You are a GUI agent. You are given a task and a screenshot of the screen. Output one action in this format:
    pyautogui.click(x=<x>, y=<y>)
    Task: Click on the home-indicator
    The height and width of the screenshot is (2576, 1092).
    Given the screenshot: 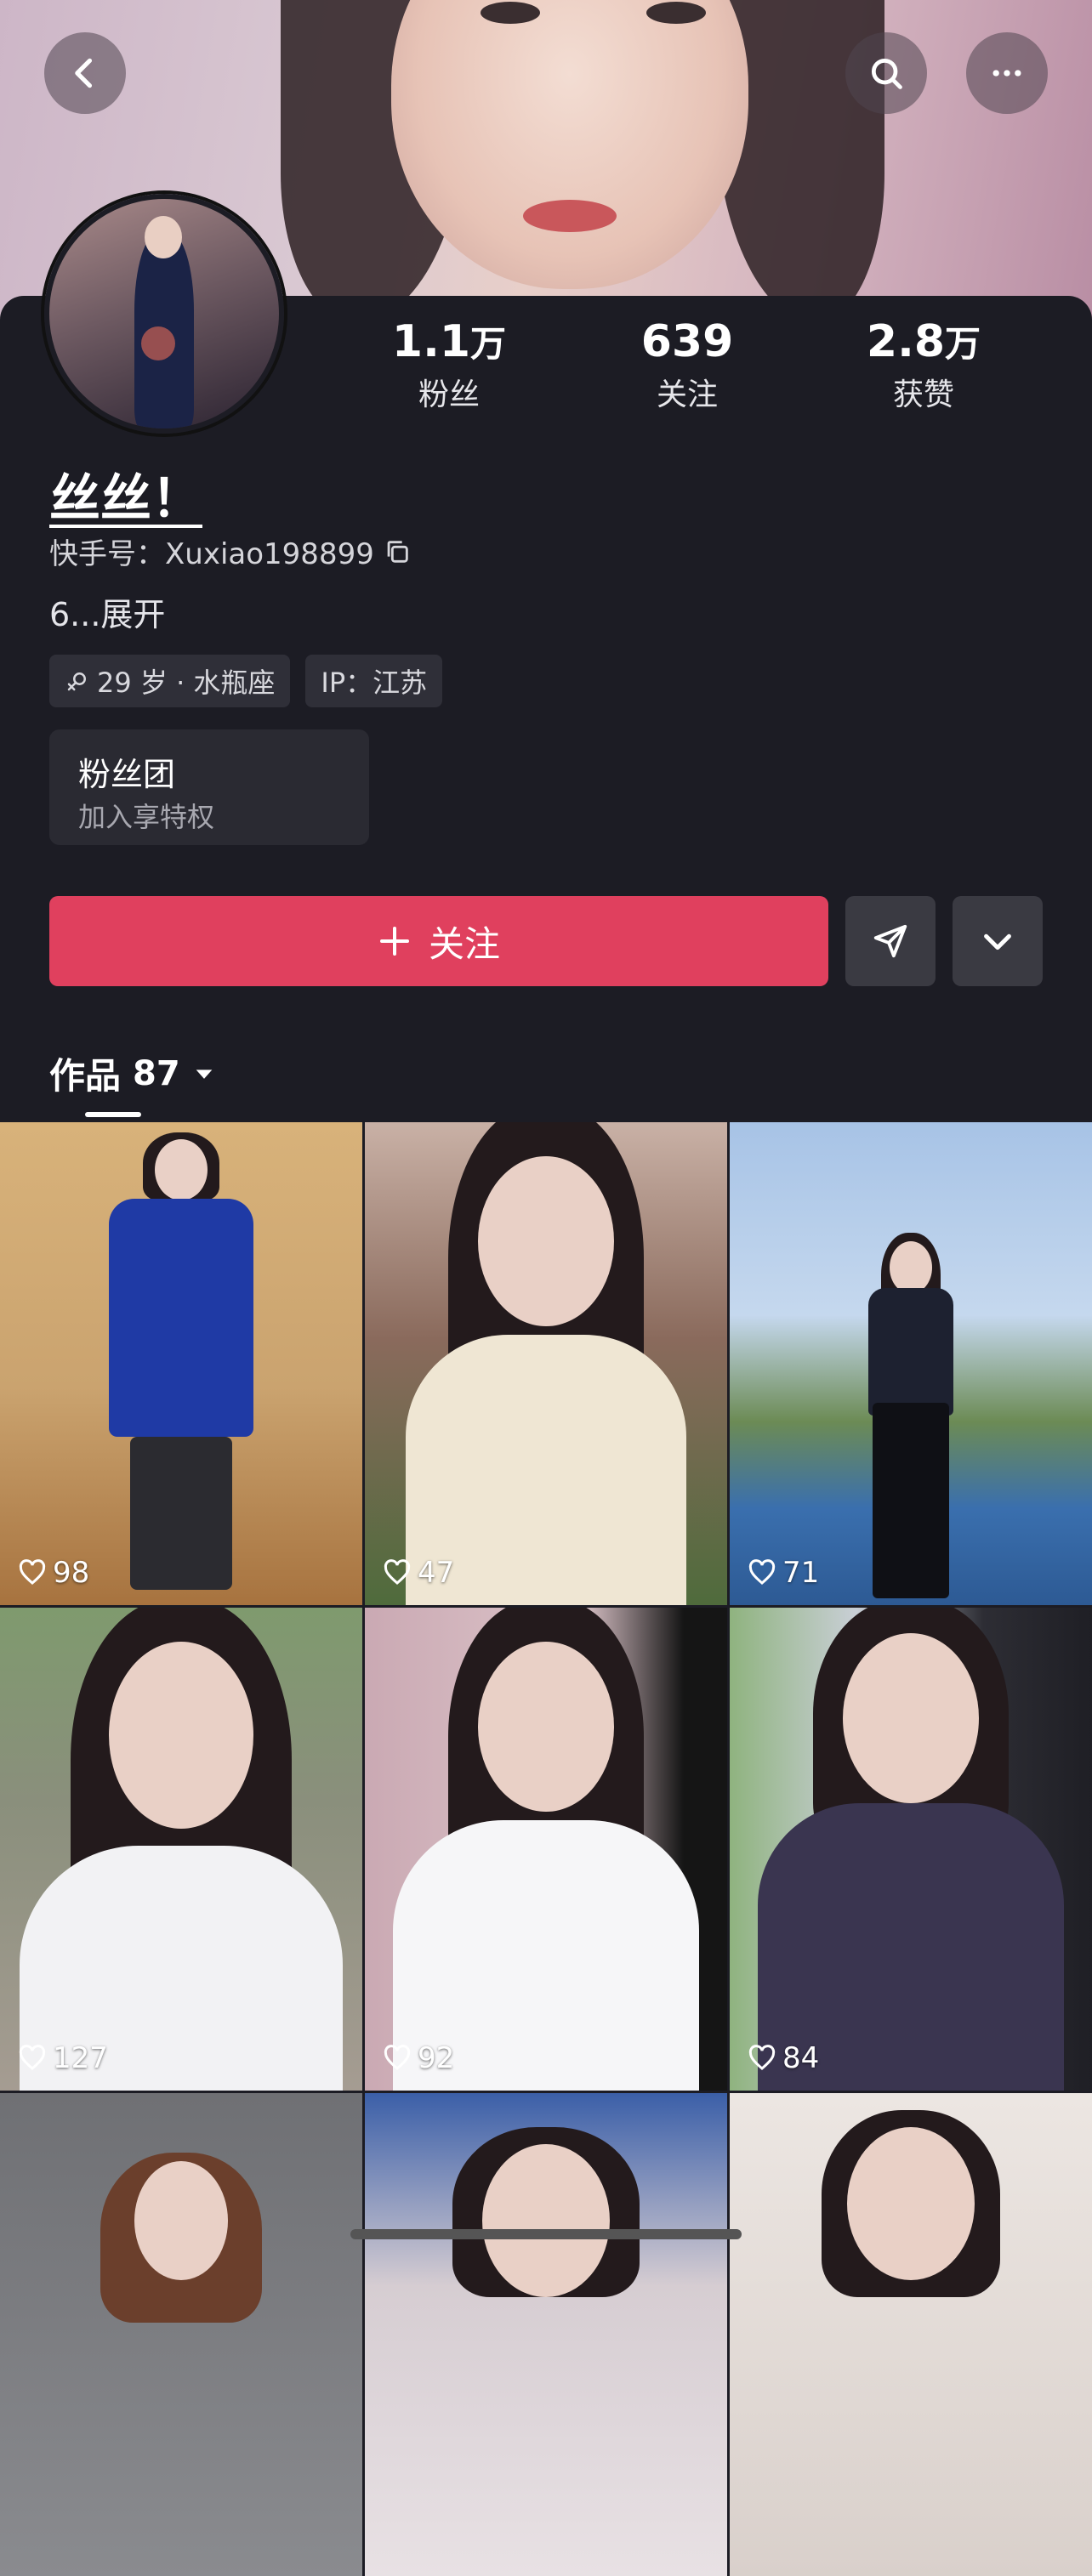 What is the action you would take?
    pyautogui.click(x=546, y=2234)
    